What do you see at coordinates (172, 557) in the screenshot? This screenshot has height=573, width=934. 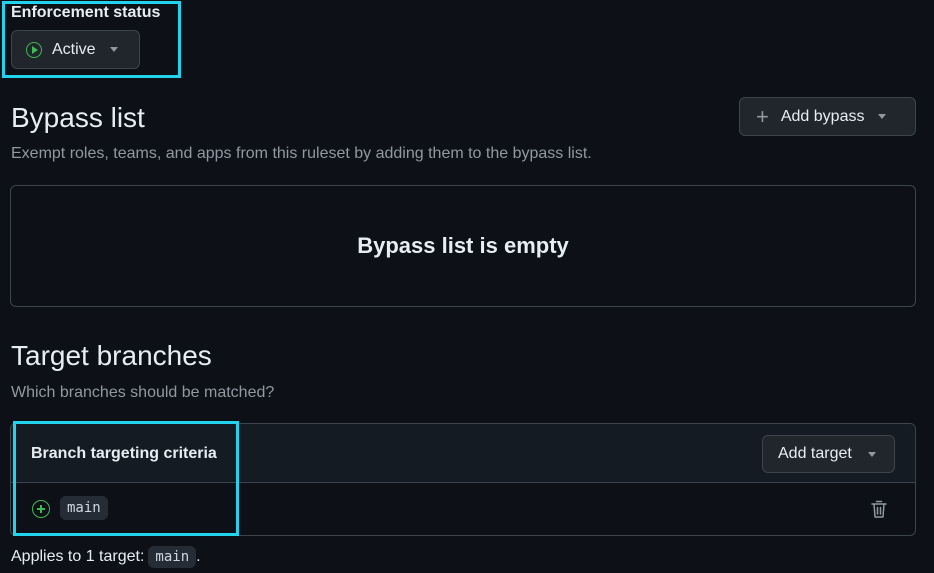 I see `applies-target-chip: main` at bounding box center [172, 557].